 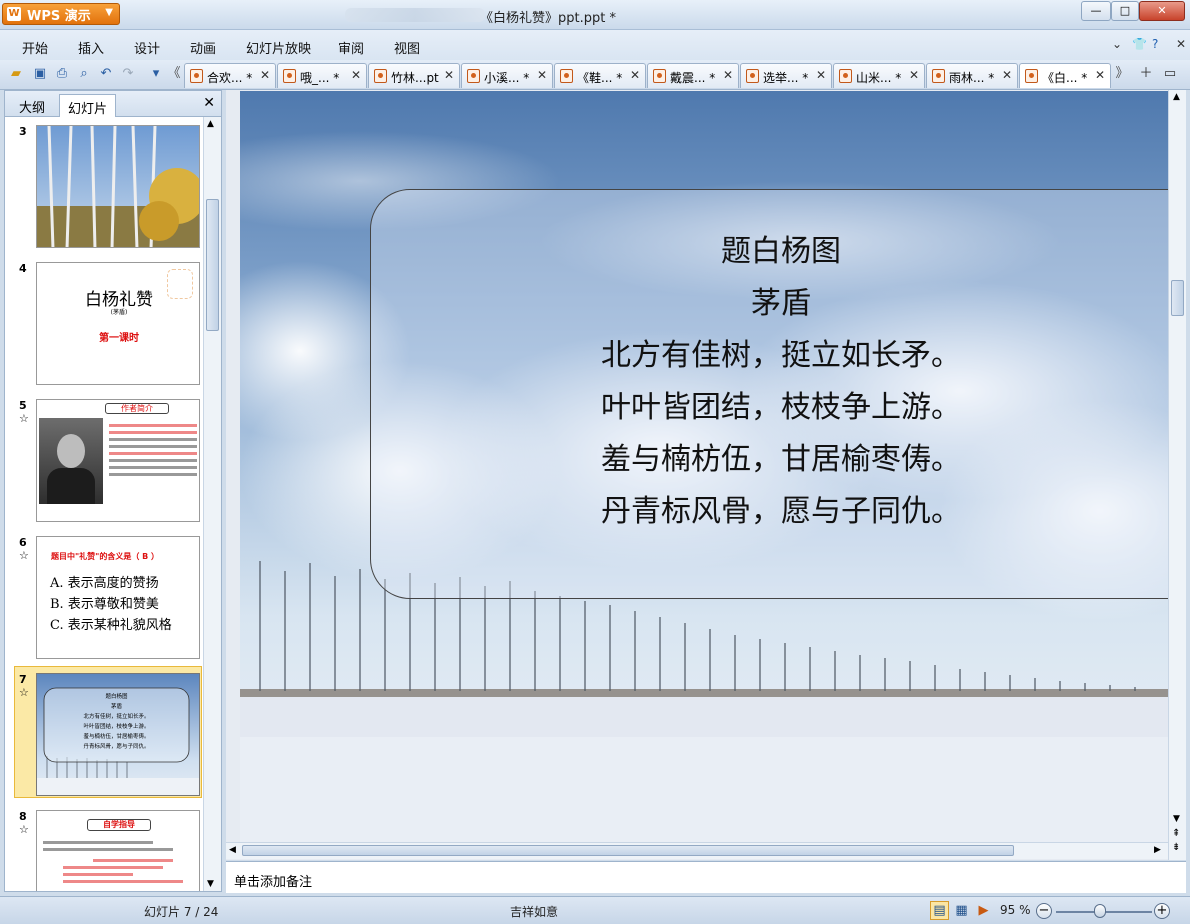 I want to click on doc-tab-label: 雨林... *, so click(x=972, y=78).